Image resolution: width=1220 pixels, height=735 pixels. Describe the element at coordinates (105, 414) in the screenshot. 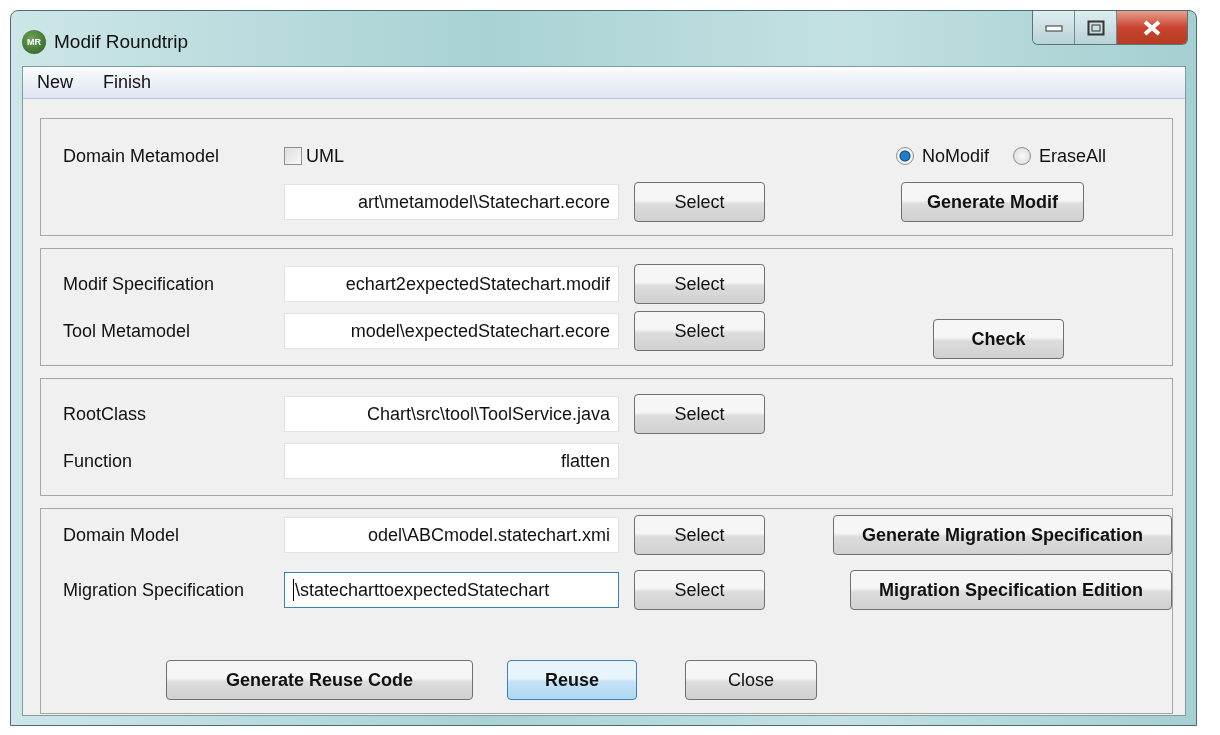

I see `field-label: RootClass` at that location.